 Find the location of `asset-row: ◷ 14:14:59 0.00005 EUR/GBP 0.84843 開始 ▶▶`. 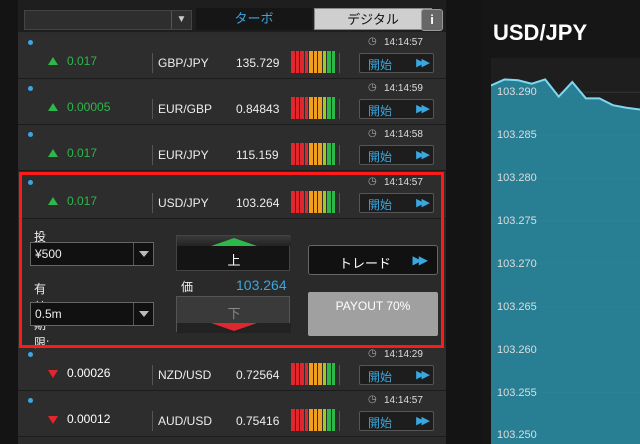

asset-row: ◷ 14:14:59 0.00005 EUR/GBP 0.84843 開始 ▶▶ is located at coordinates (232, 102).